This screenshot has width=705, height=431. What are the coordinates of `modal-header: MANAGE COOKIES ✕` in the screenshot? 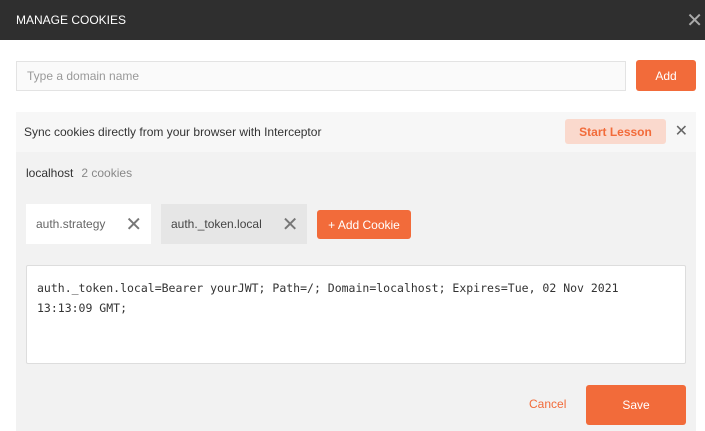 It's located at (352, 20).